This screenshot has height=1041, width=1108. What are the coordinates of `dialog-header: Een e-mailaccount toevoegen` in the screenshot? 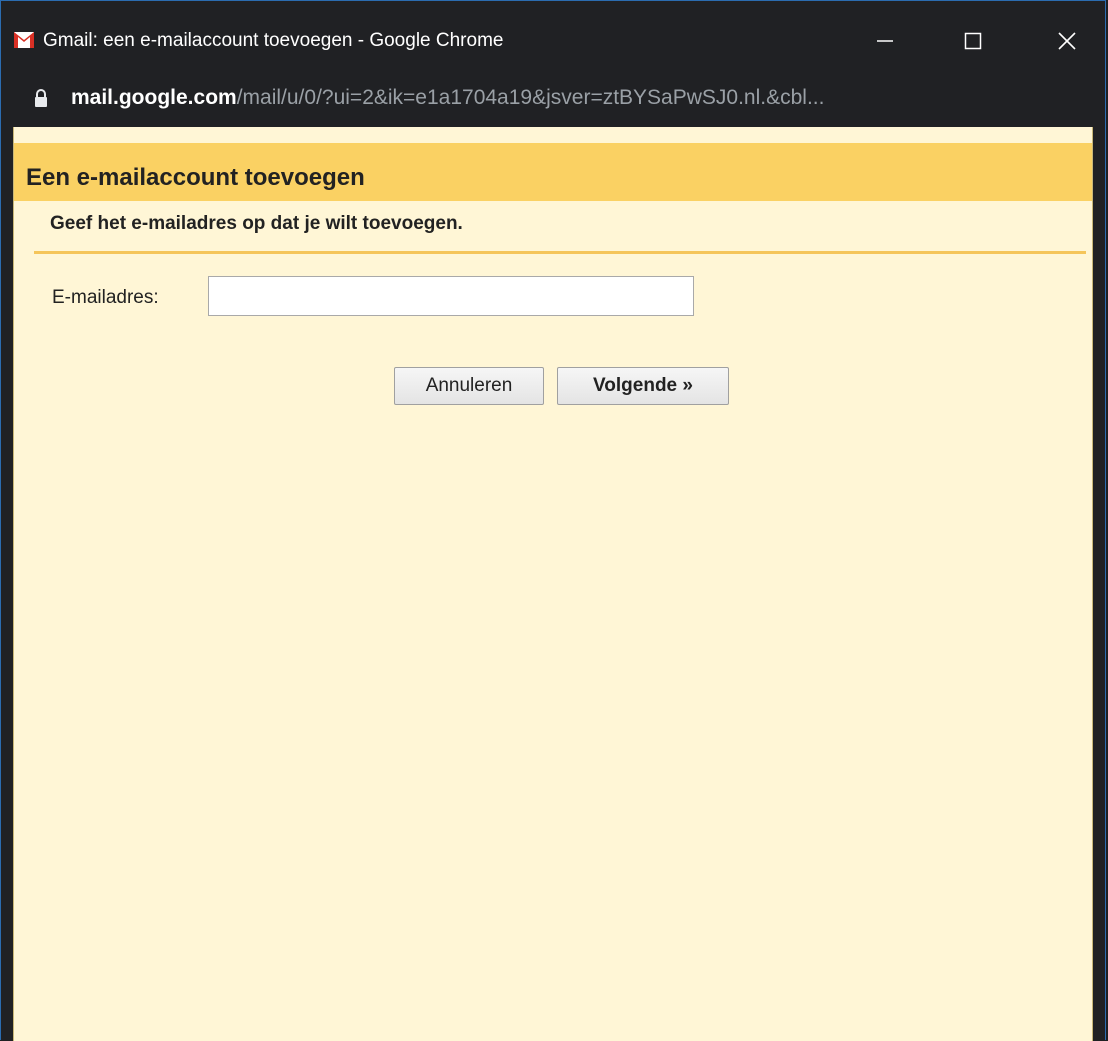 It's located at (553, 172).